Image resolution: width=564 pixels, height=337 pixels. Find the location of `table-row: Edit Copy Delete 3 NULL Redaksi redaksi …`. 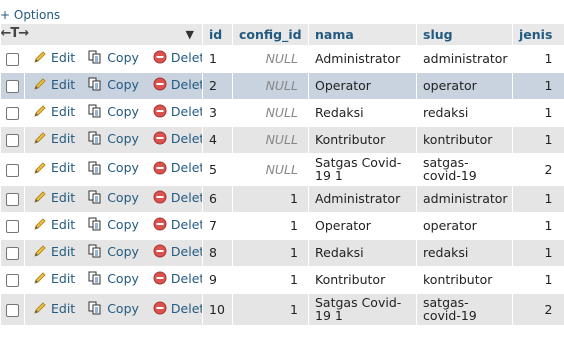

table-row: Edit Copy Delete 3 NULL Redaksi redaksi … is located at coordinates (282, 112).